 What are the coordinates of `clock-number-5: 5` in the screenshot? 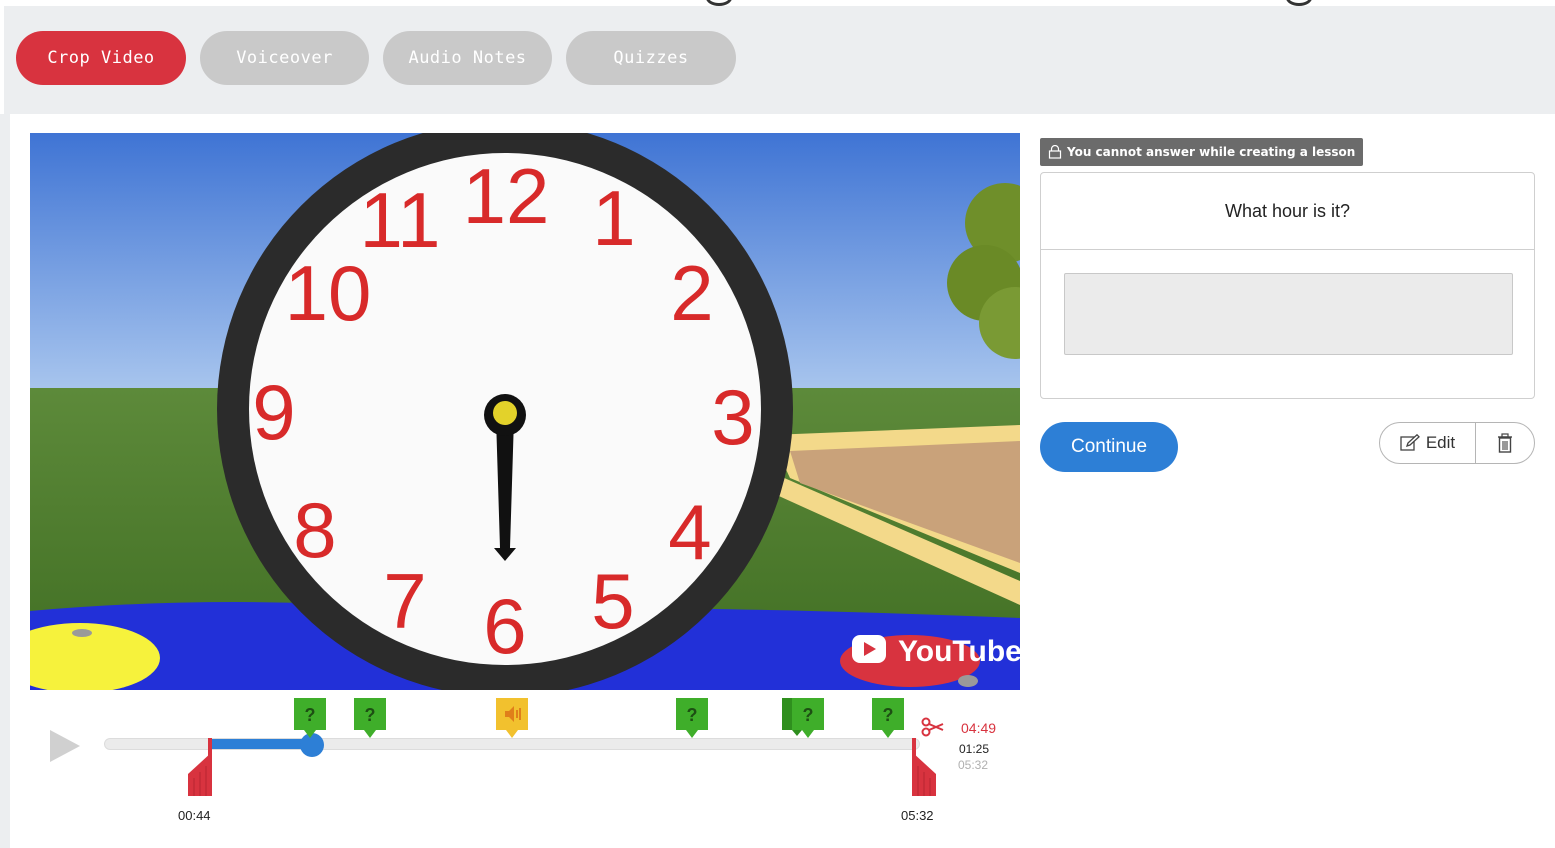 It's located at (612, 601).